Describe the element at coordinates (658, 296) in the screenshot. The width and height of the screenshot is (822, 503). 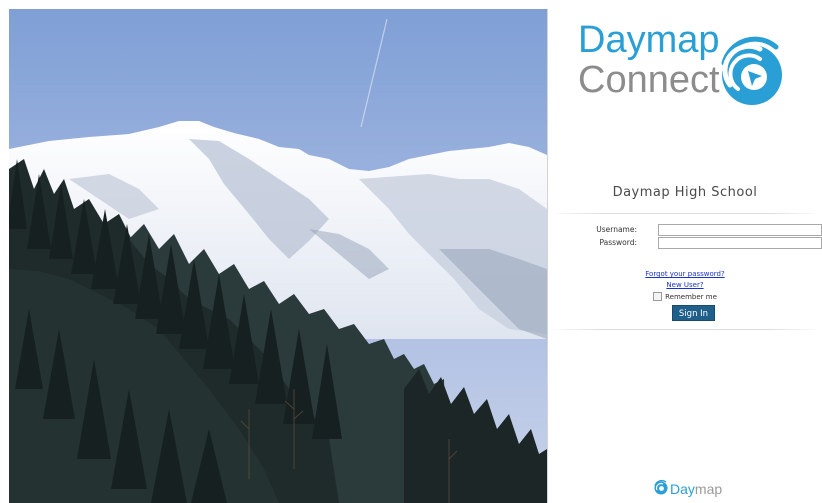
I see `remember-me-checkbox` at that location.